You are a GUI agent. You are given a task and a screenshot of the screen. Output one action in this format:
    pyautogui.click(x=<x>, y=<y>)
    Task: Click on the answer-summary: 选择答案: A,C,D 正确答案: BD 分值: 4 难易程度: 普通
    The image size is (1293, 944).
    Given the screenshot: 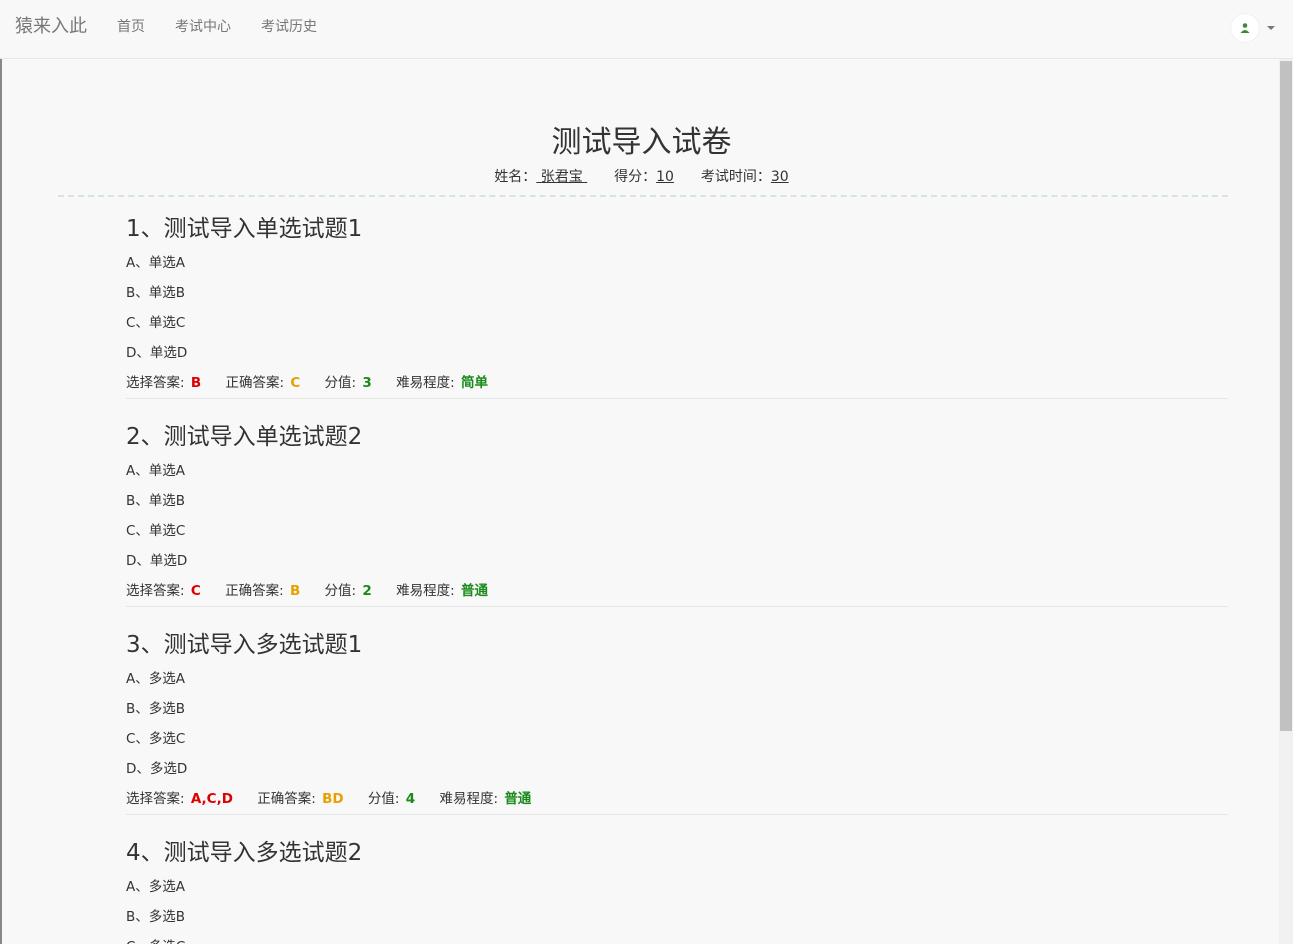 What is the action you would take?
    pyautogui.click(x=677, y=799)
    